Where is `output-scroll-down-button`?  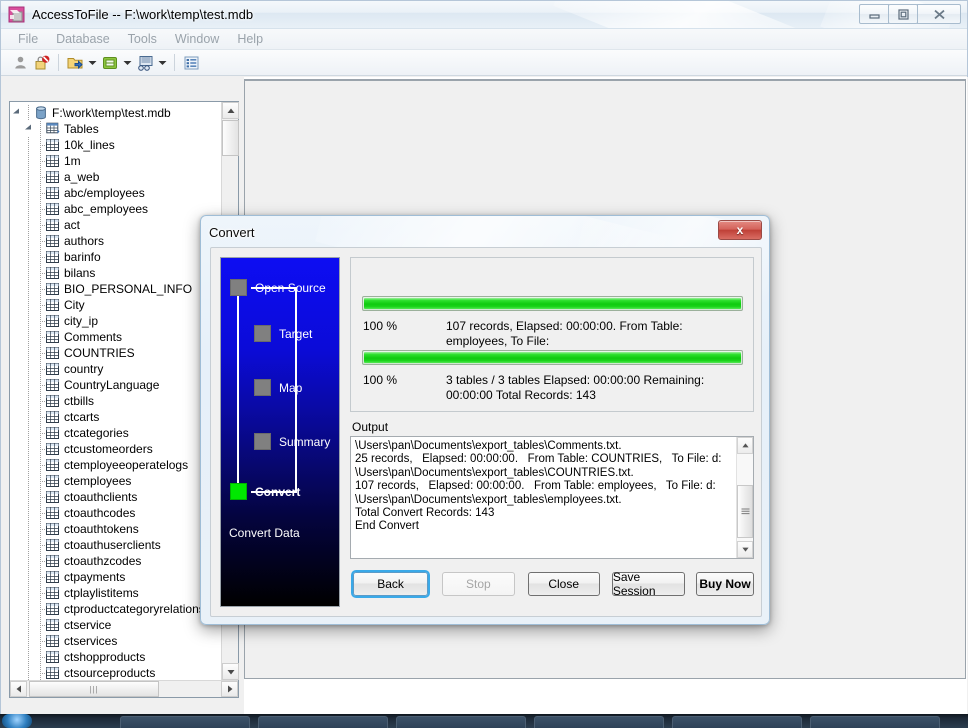 output-scroll-down-button is located at coordinates (745, 549).